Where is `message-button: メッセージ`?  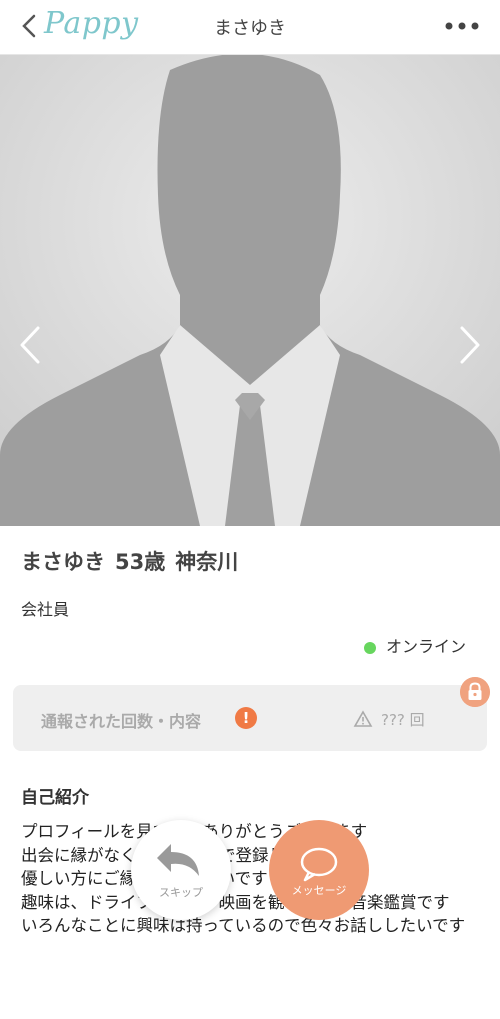 message-button: メッセージ is located at coordinates (319, 870).